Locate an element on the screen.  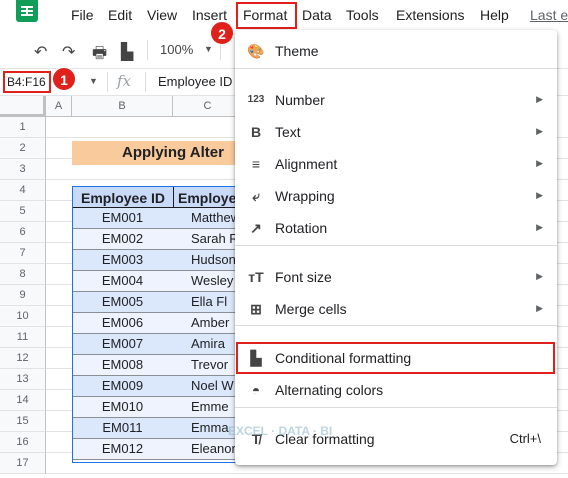
table-cell-employee-id: EM002 is located at coordinates (123, 239).